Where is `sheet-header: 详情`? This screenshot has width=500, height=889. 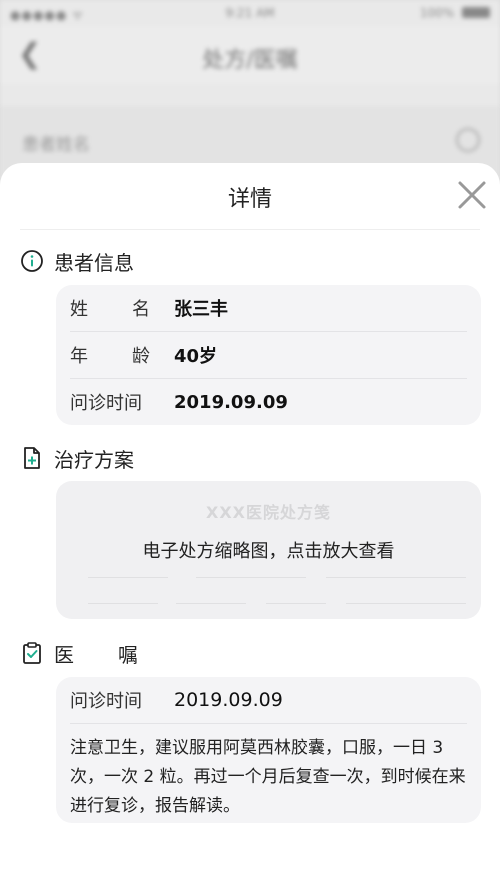
sheet-header: 详情 is located at coordinates (253, 196).